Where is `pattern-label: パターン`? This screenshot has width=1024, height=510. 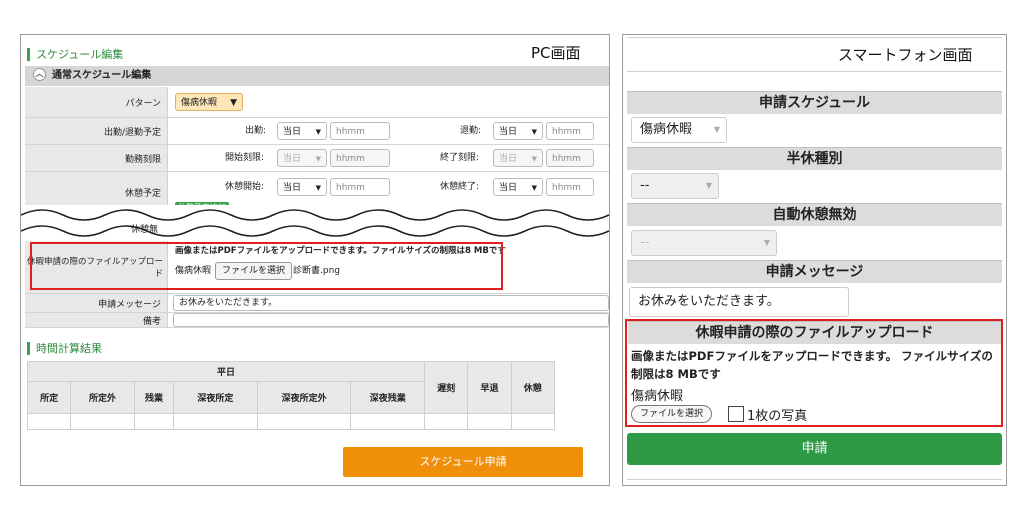
pattern-label: パターン is located at coordinates (96, 102).